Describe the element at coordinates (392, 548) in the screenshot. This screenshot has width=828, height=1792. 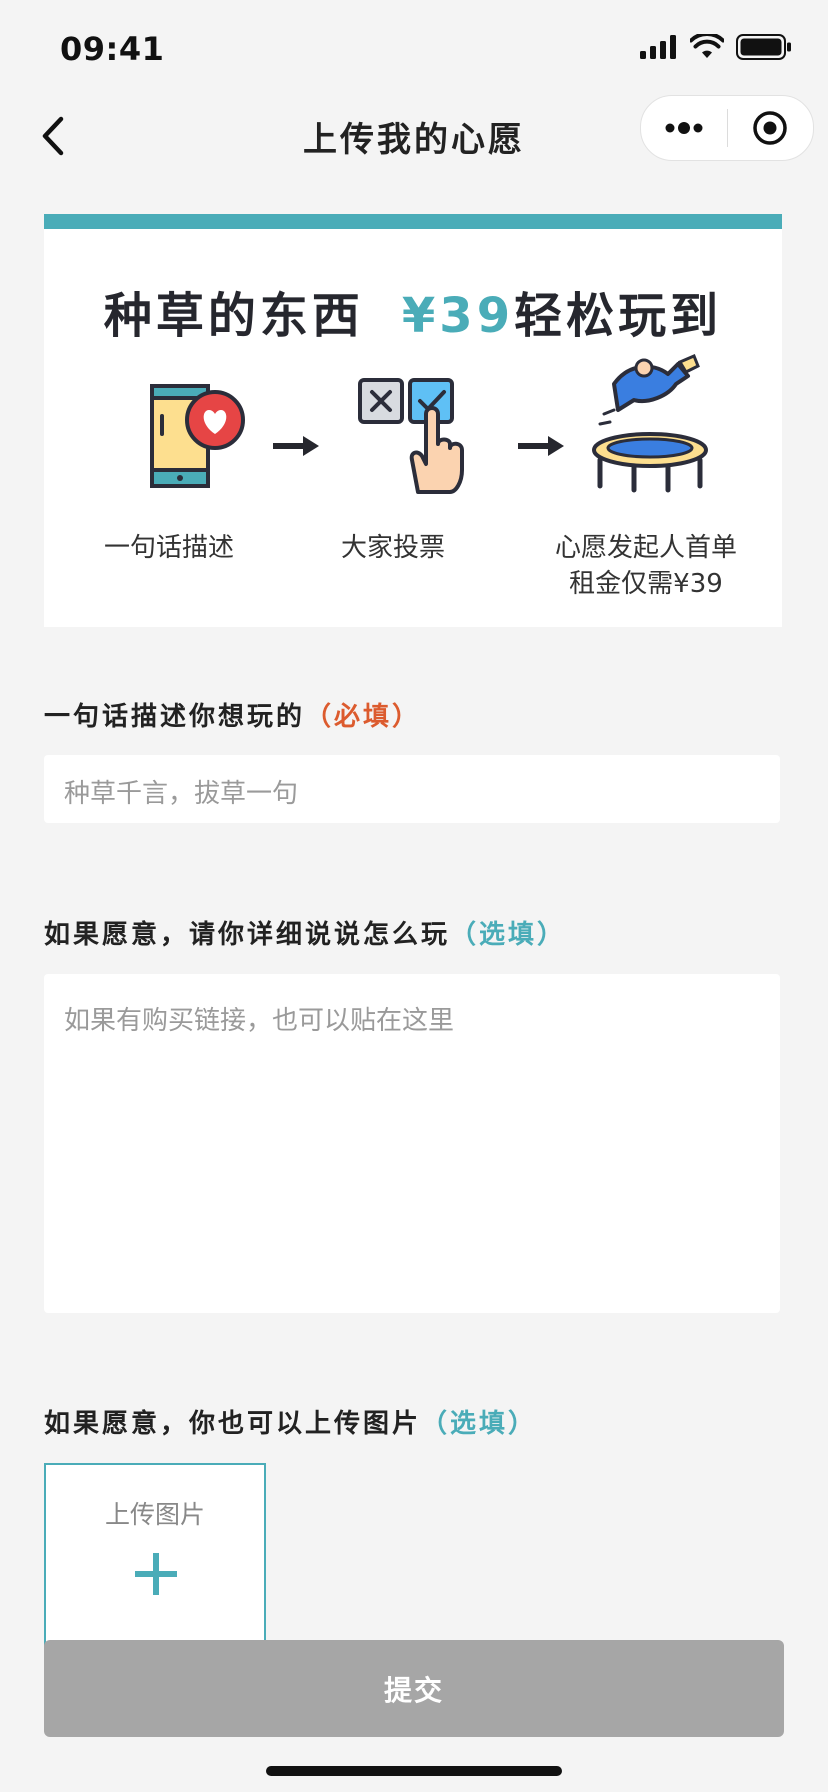
I see `step-label-vote: 大家投票` at that location.